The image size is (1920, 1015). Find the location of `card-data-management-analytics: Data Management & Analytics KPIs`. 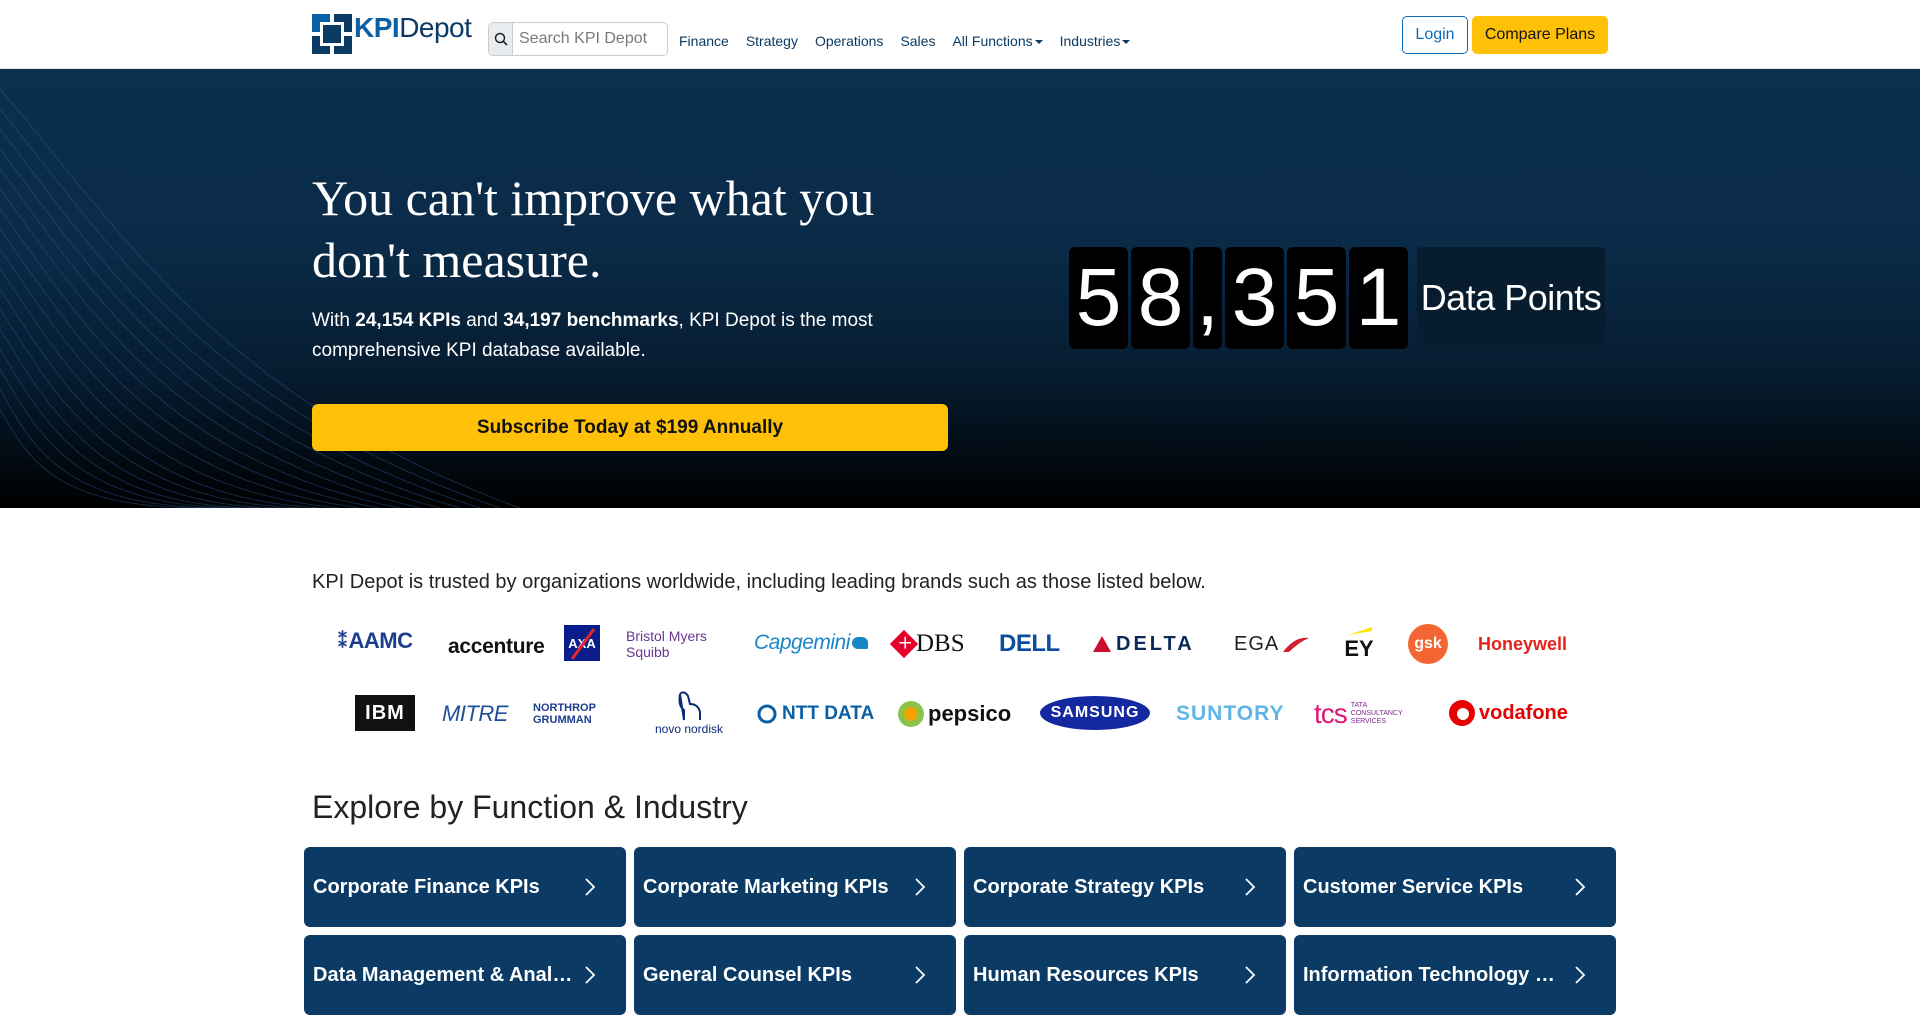

card-data-management-analytics: Data Management & Analytics KPIs is located at coordinates (465, 975).